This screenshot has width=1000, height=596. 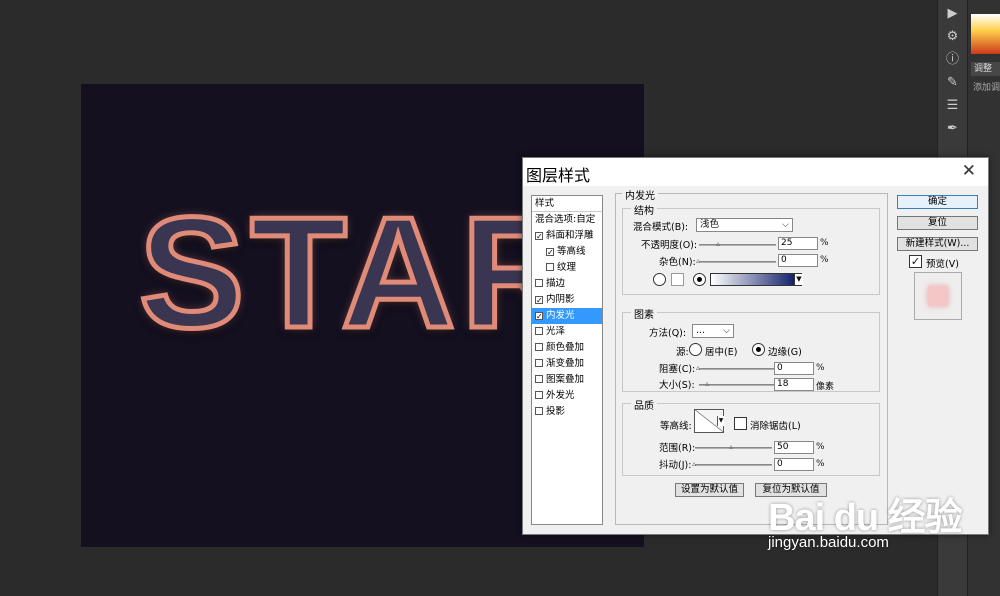 I want to click on style-item: 图案叠加, so click(x=567, y=380).